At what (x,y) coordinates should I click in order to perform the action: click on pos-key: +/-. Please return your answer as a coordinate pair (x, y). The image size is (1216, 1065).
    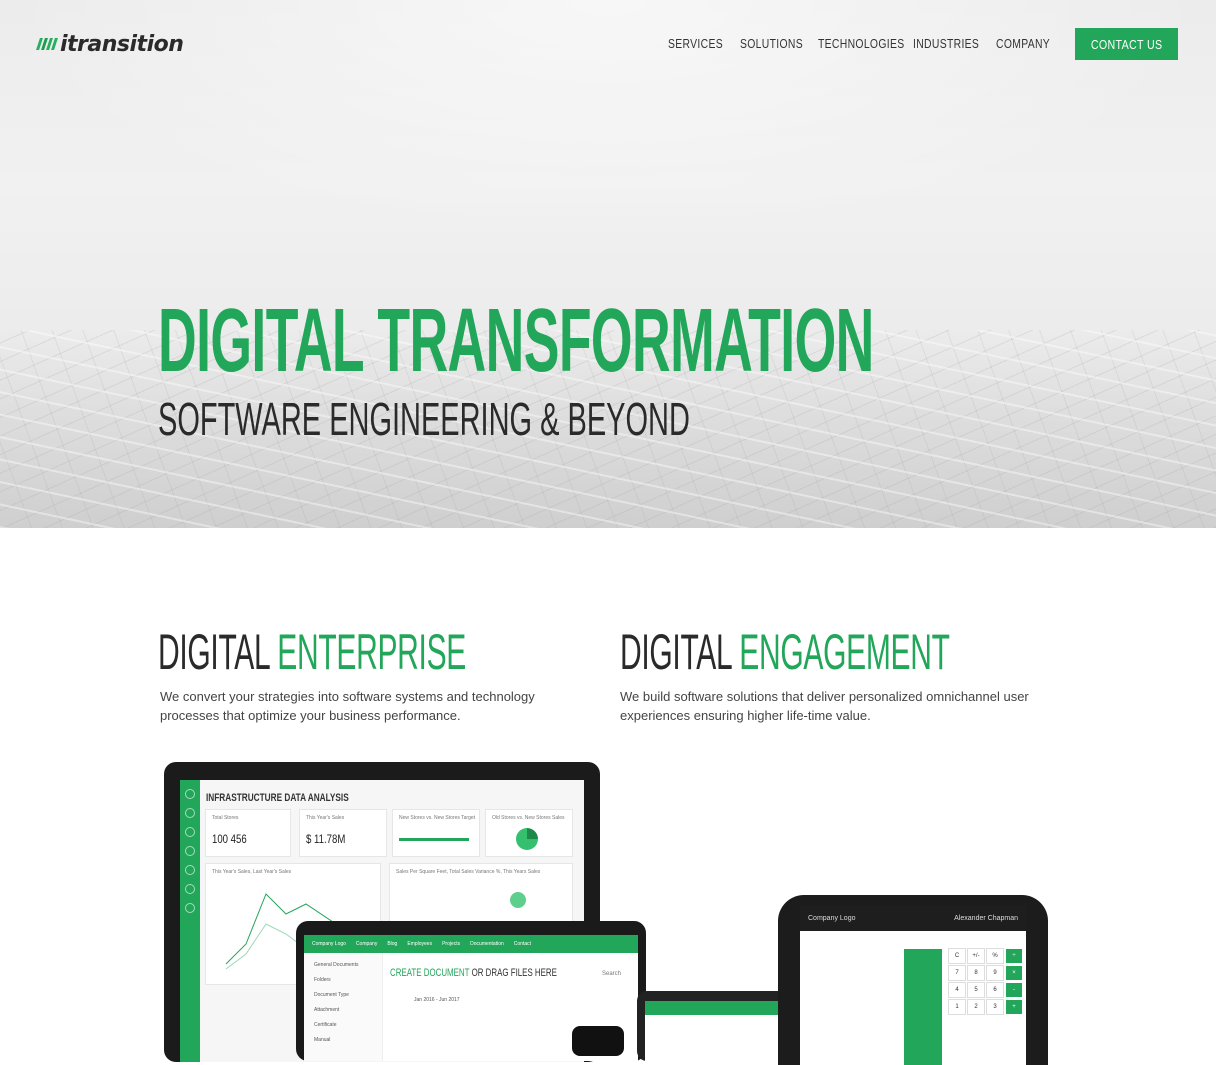
    Looking at the image, I should click on (976, 956).